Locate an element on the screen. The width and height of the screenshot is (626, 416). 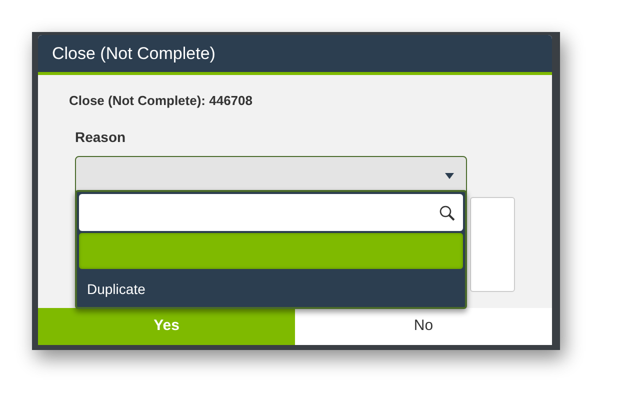
dropdown-option is located at coordinates (271, 251).